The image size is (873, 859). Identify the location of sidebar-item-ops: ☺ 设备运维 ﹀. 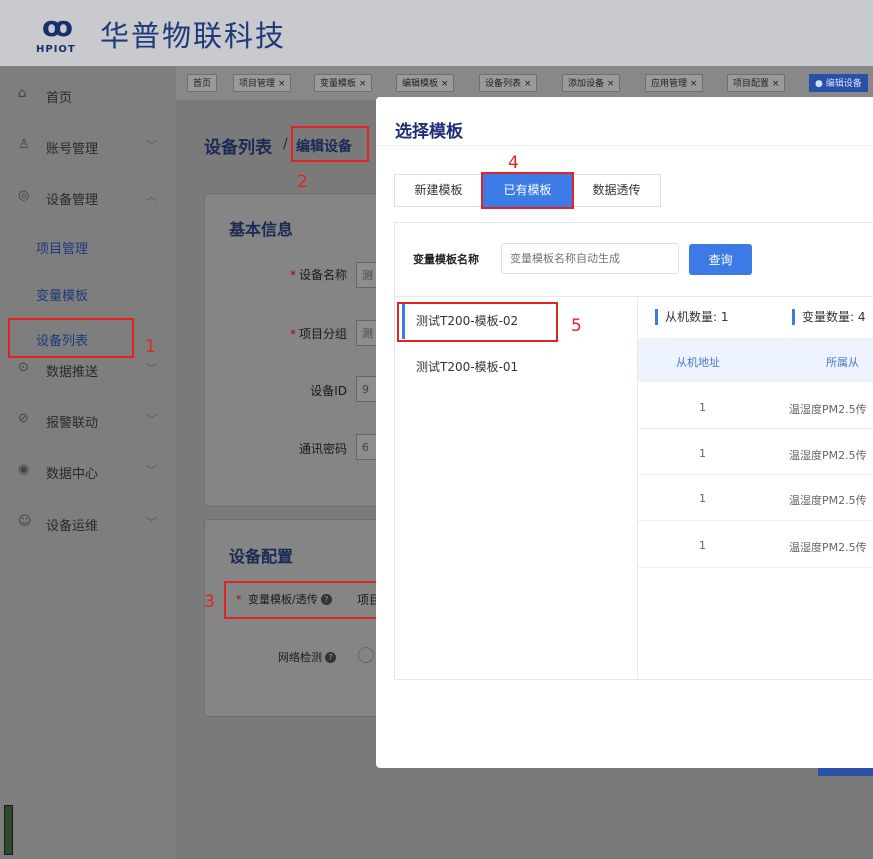
(88, 524).